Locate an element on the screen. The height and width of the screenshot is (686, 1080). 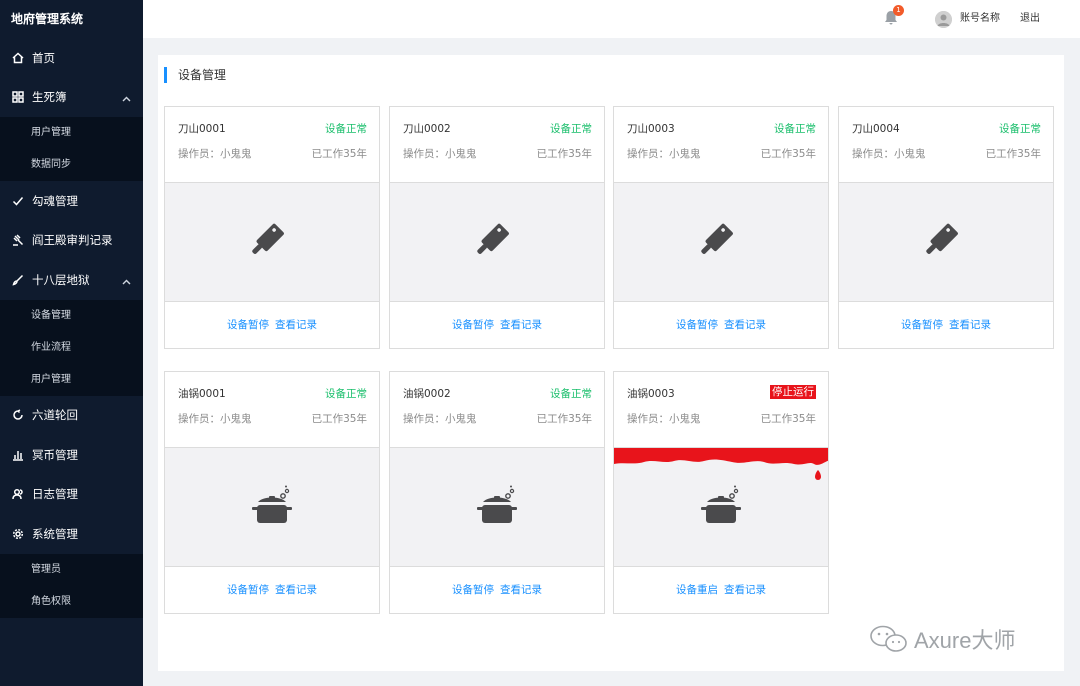
grid-icon is located at coordinates (18, 97).